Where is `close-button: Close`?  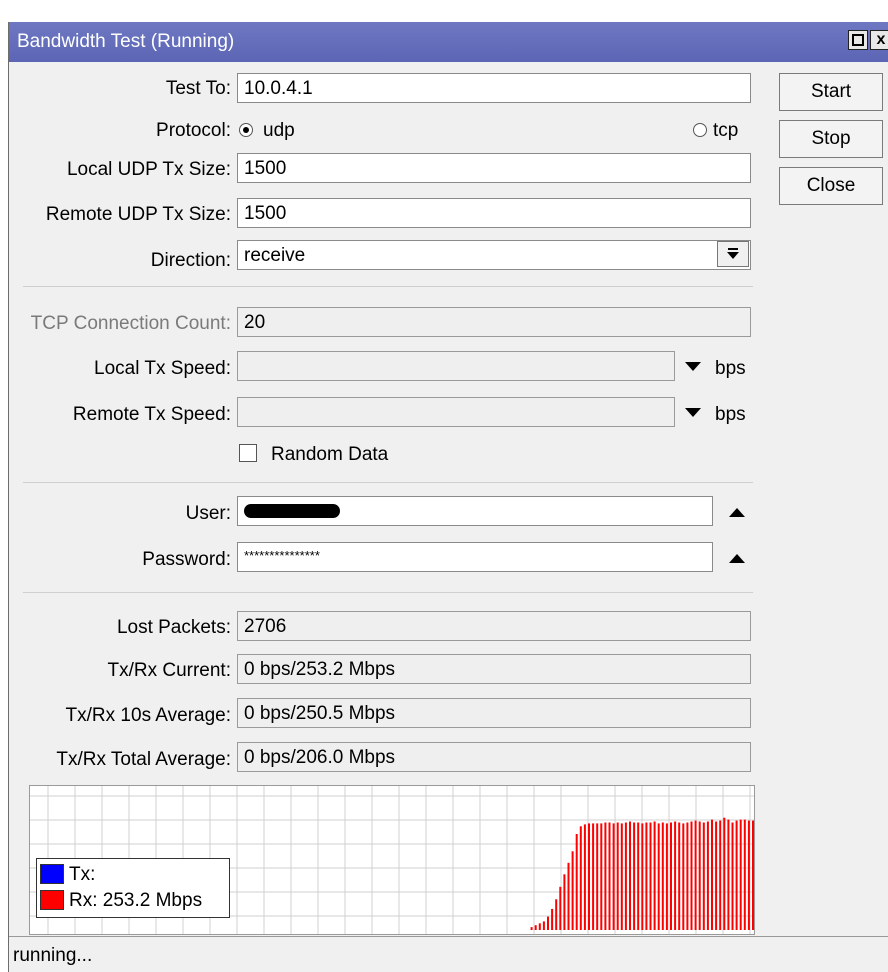 close-button: Close is located at coordinates (831, 186).